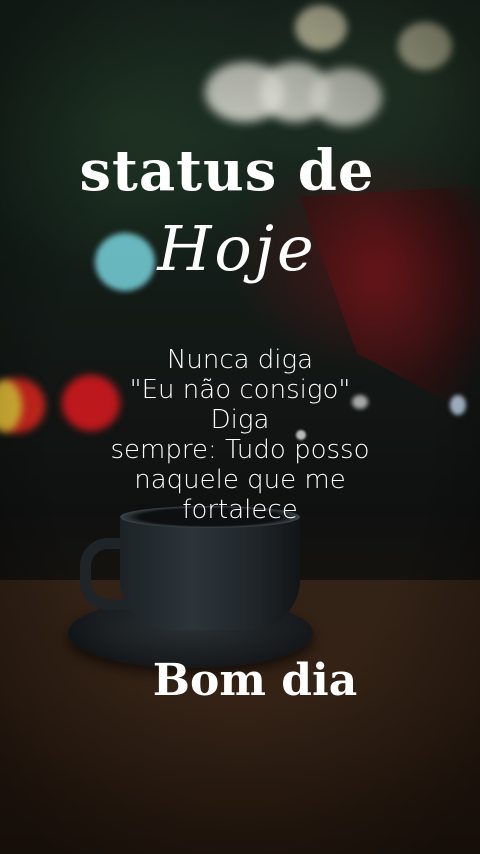 This screenshot has height=854, width=480. Describe the element at coordinates (240, 510) in the screenshot. I see `quote-line: fortalece` at that location.